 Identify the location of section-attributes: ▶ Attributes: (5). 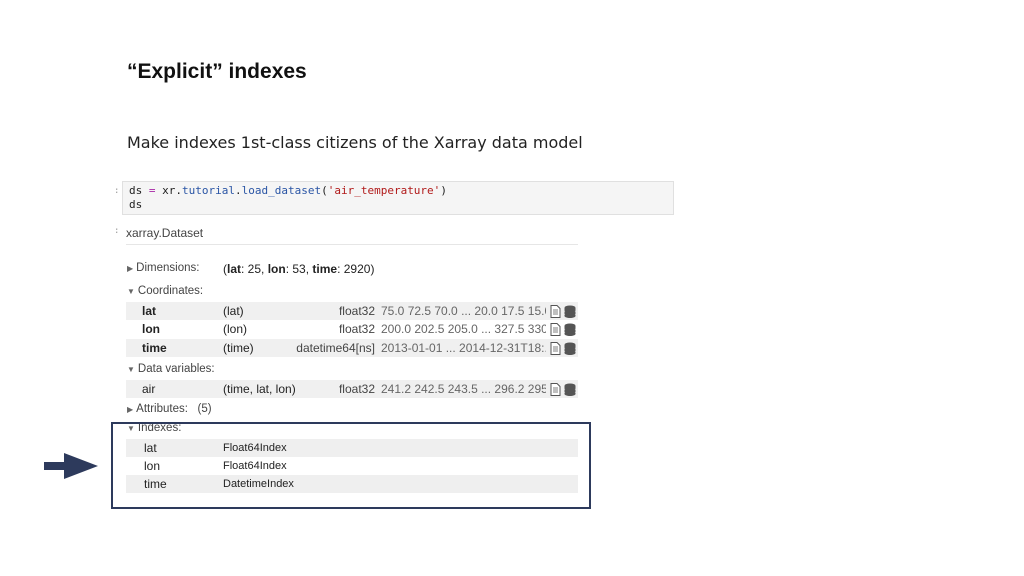
(169, 409).